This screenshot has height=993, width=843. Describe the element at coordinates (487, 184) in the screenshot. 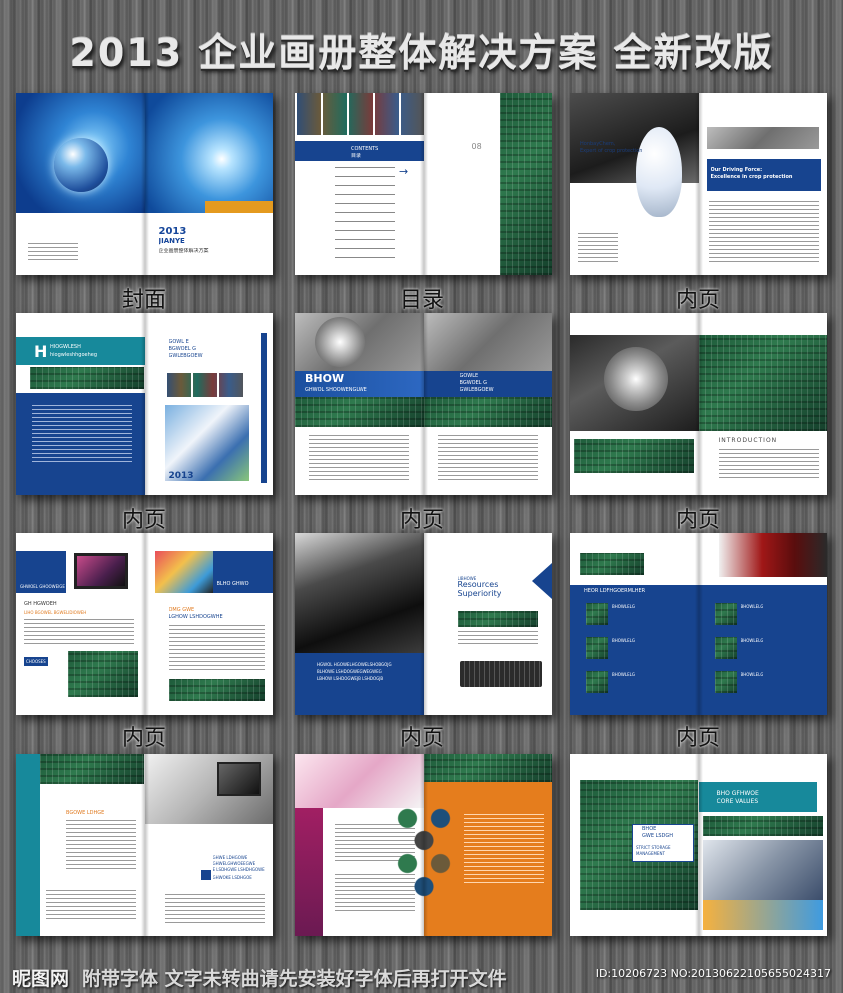

I see `toc-right-page: 08` at that location.